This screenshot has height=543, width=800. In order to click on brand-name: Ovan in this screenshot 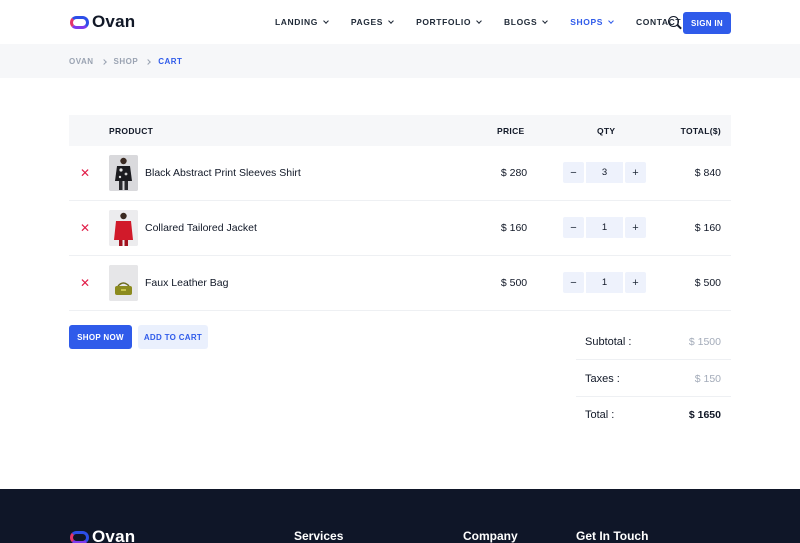, I will do `click(114, 21)`.